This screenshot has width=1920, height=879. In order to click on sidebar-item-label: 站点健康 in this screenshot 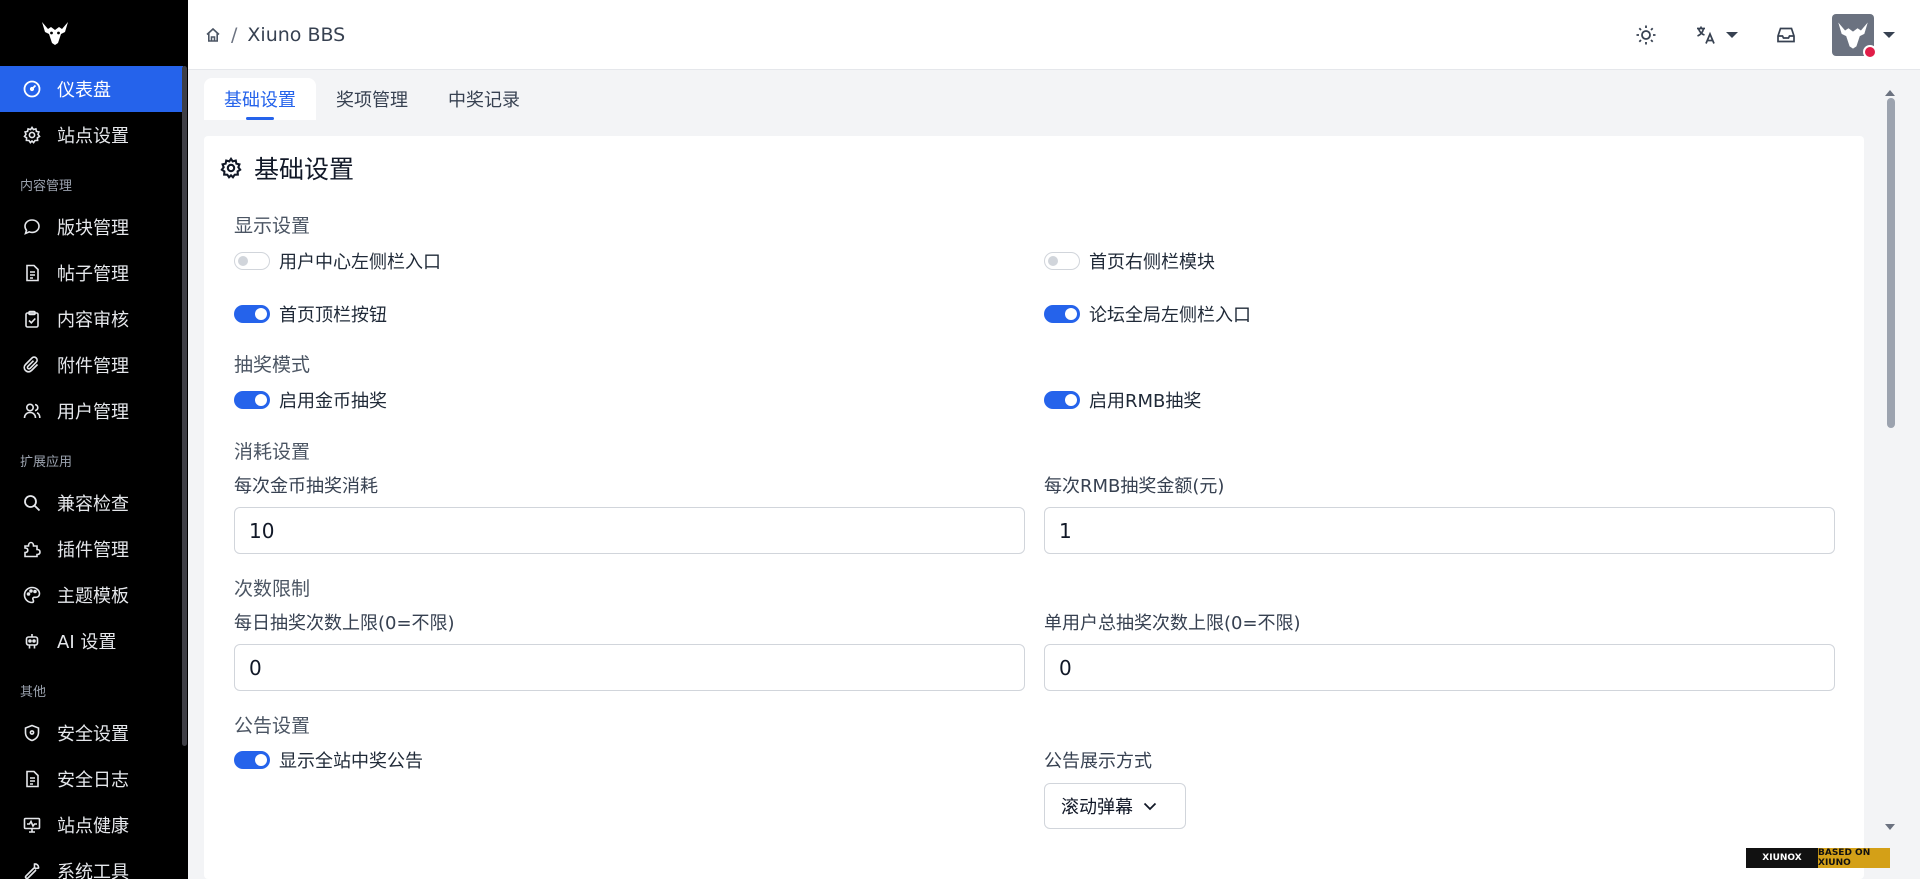, I will do `click(93, 826)`.